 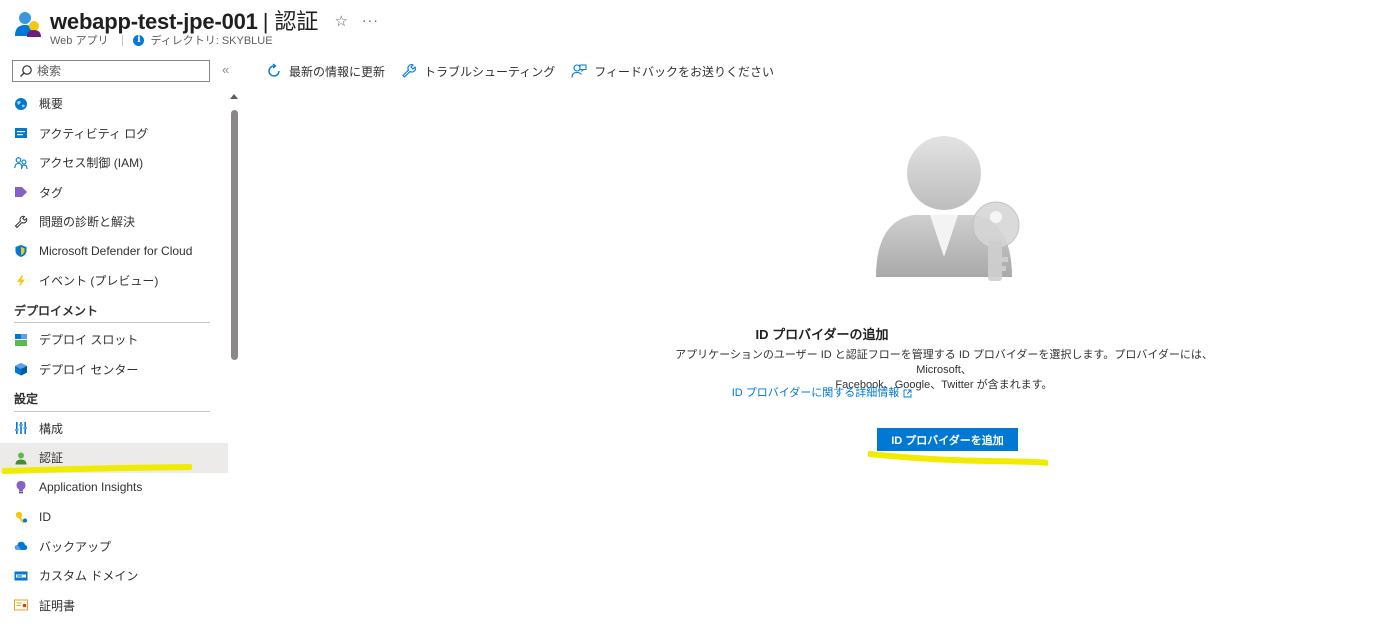 I want to click on refresh-icon, so click(x=274, y=70).